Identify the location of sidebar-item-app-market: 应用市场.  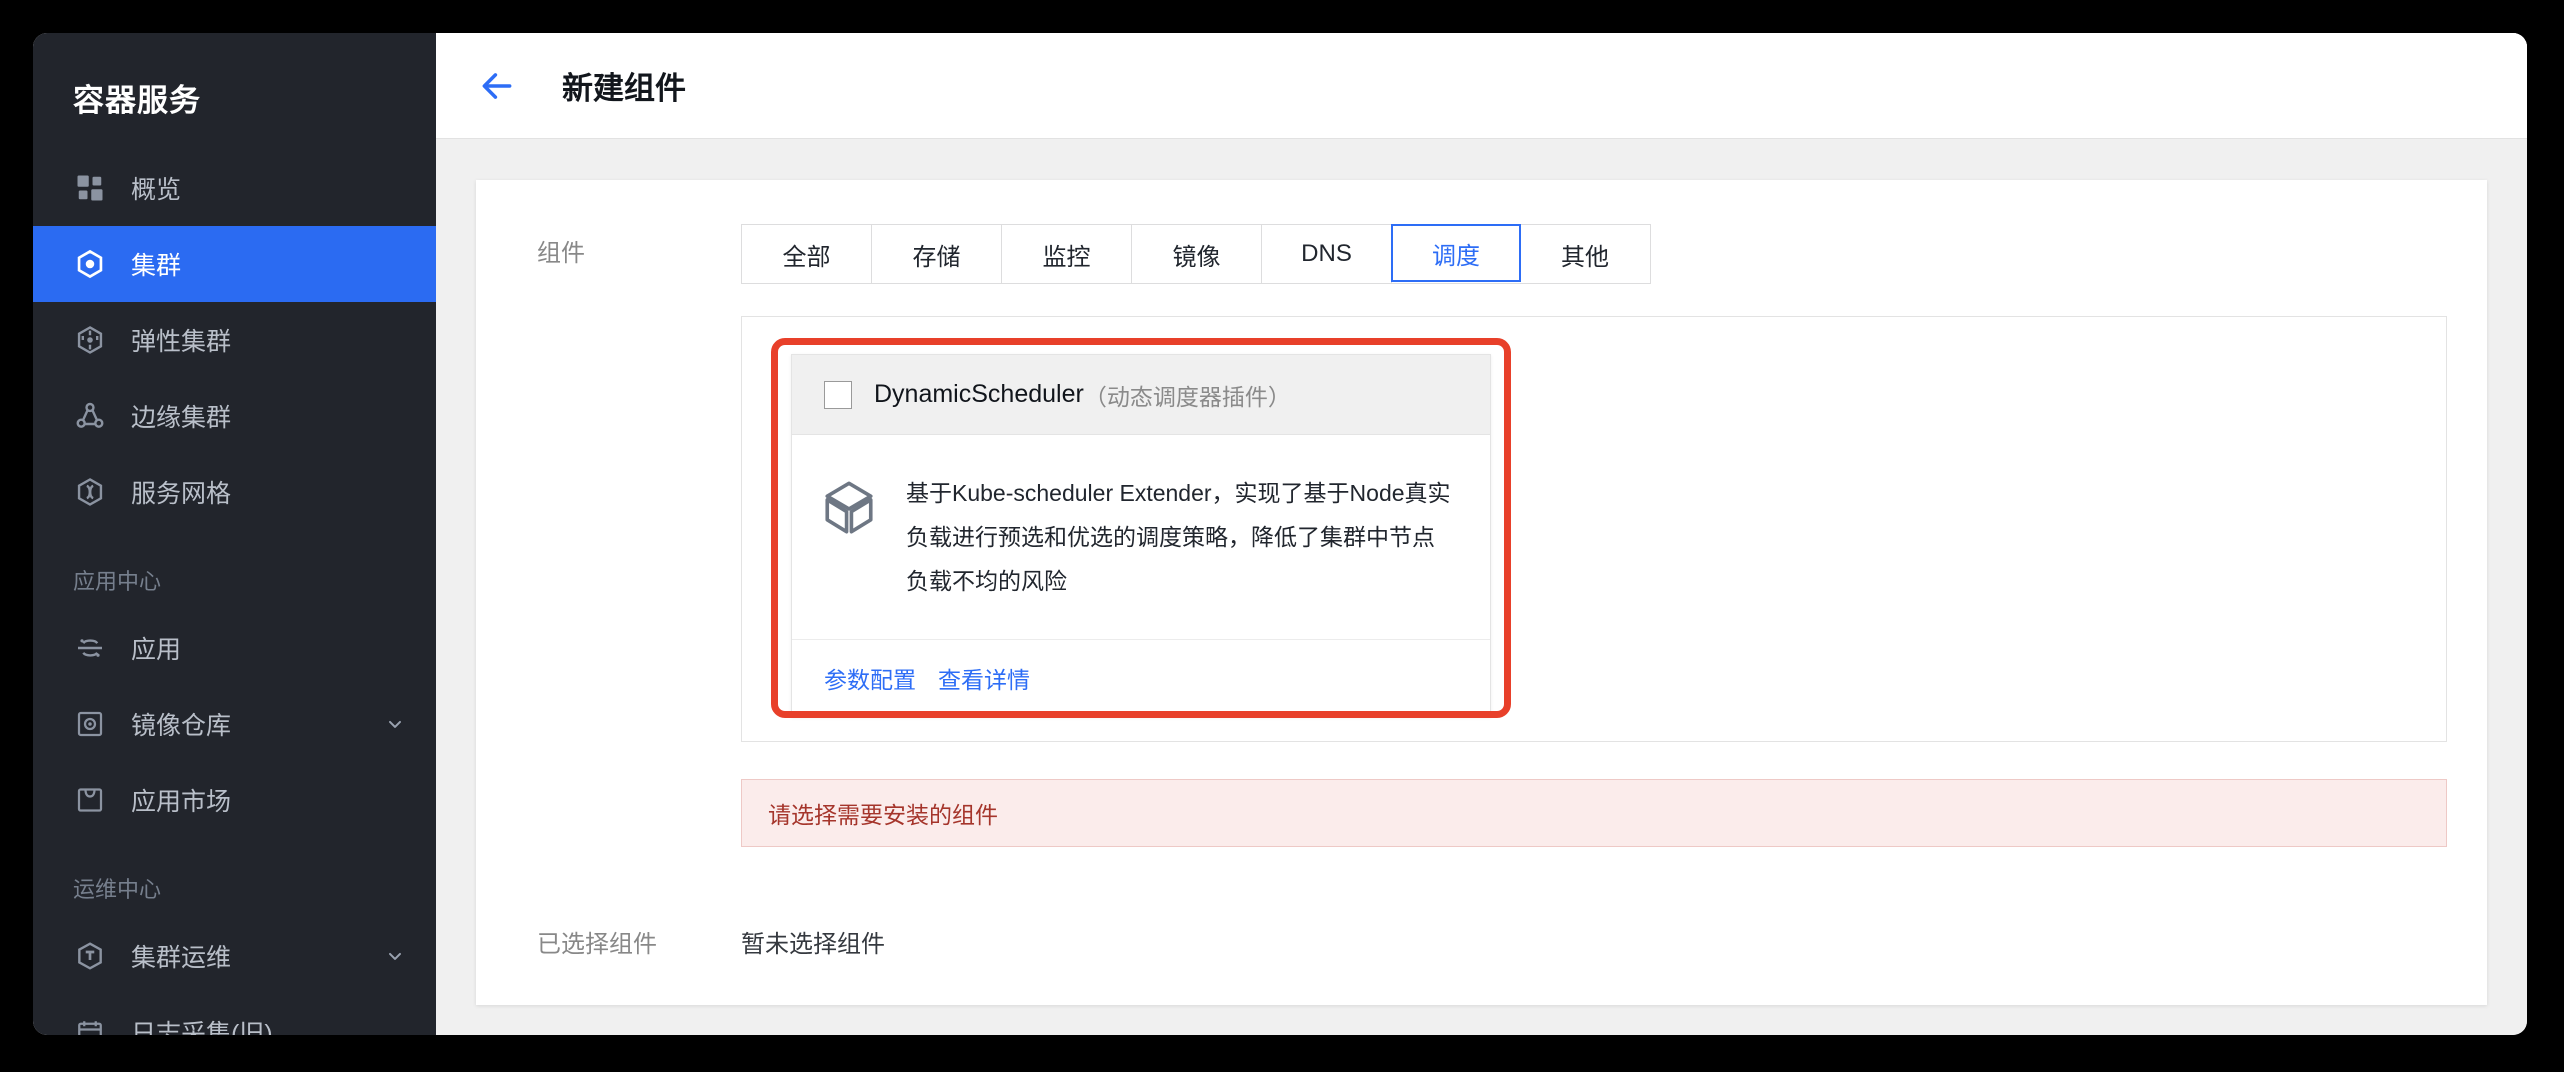
(234, 800).